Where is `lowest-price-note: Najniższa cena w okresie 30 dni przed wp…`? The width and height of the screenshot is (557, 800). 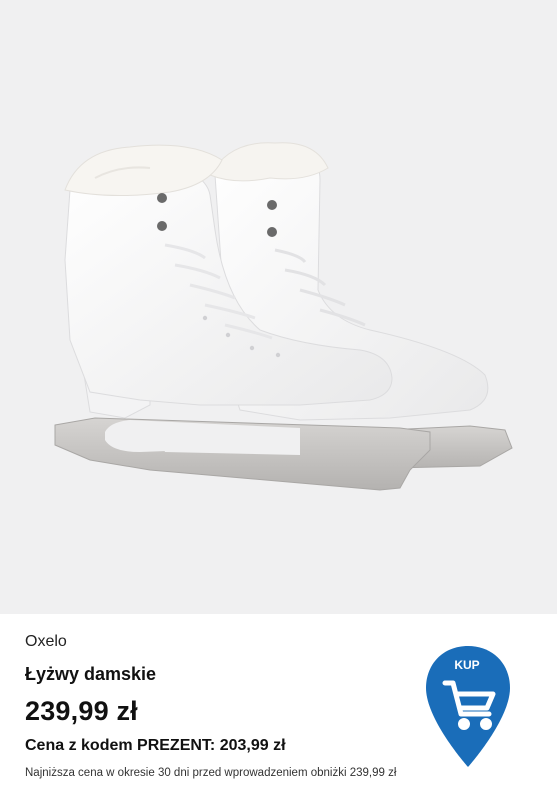 lowest-price-note: Najniższa cena w okresie 30 dni przed wp… is located at coordinates (211, 773).